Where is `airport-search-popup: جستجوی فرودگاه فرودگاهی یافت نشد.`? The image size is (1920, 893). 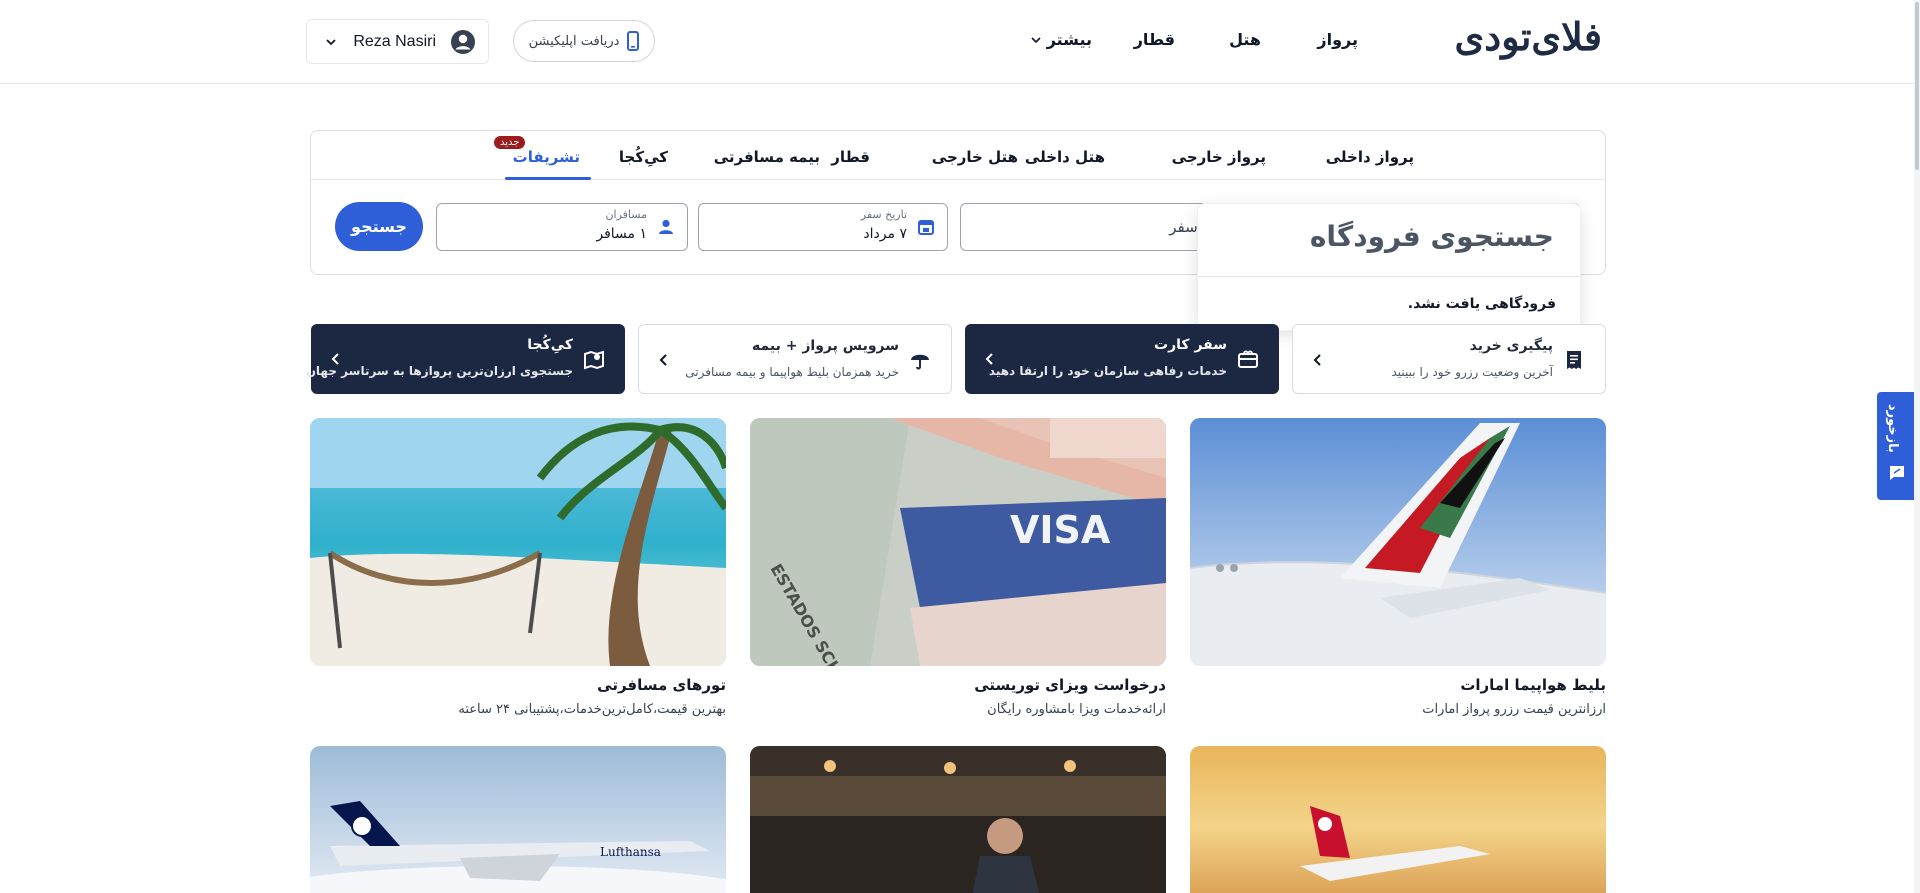 airport-search-popup: جستجوی فرودگاه فرودگاهی یافت نشد. is located at coordinates (1389, 267).